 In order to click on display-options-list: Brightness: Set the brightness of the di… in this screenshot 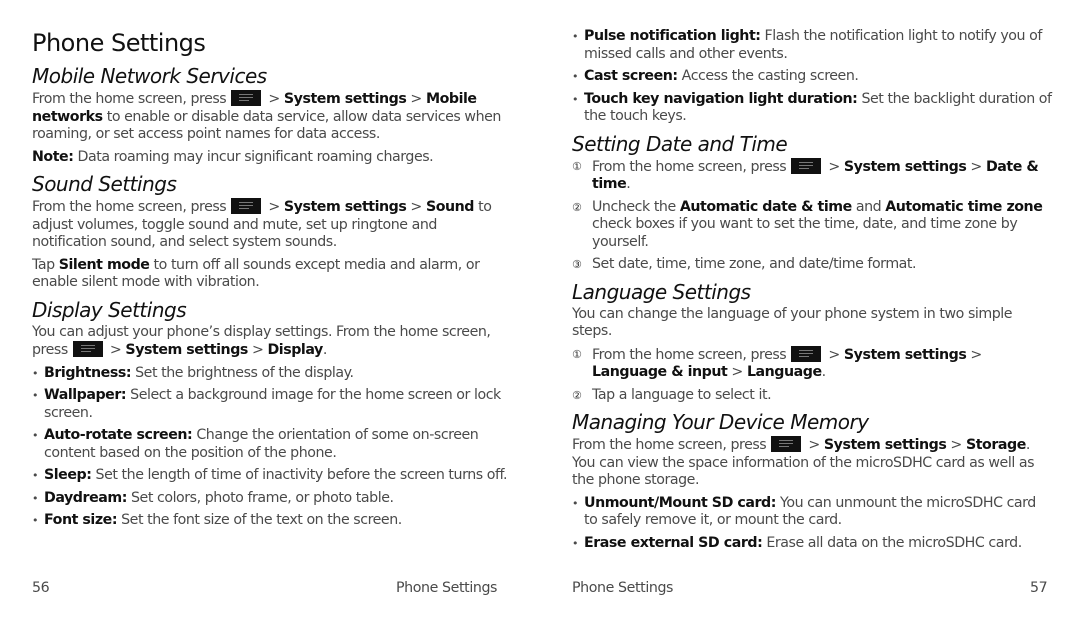, I will do `click(272, 447)`.